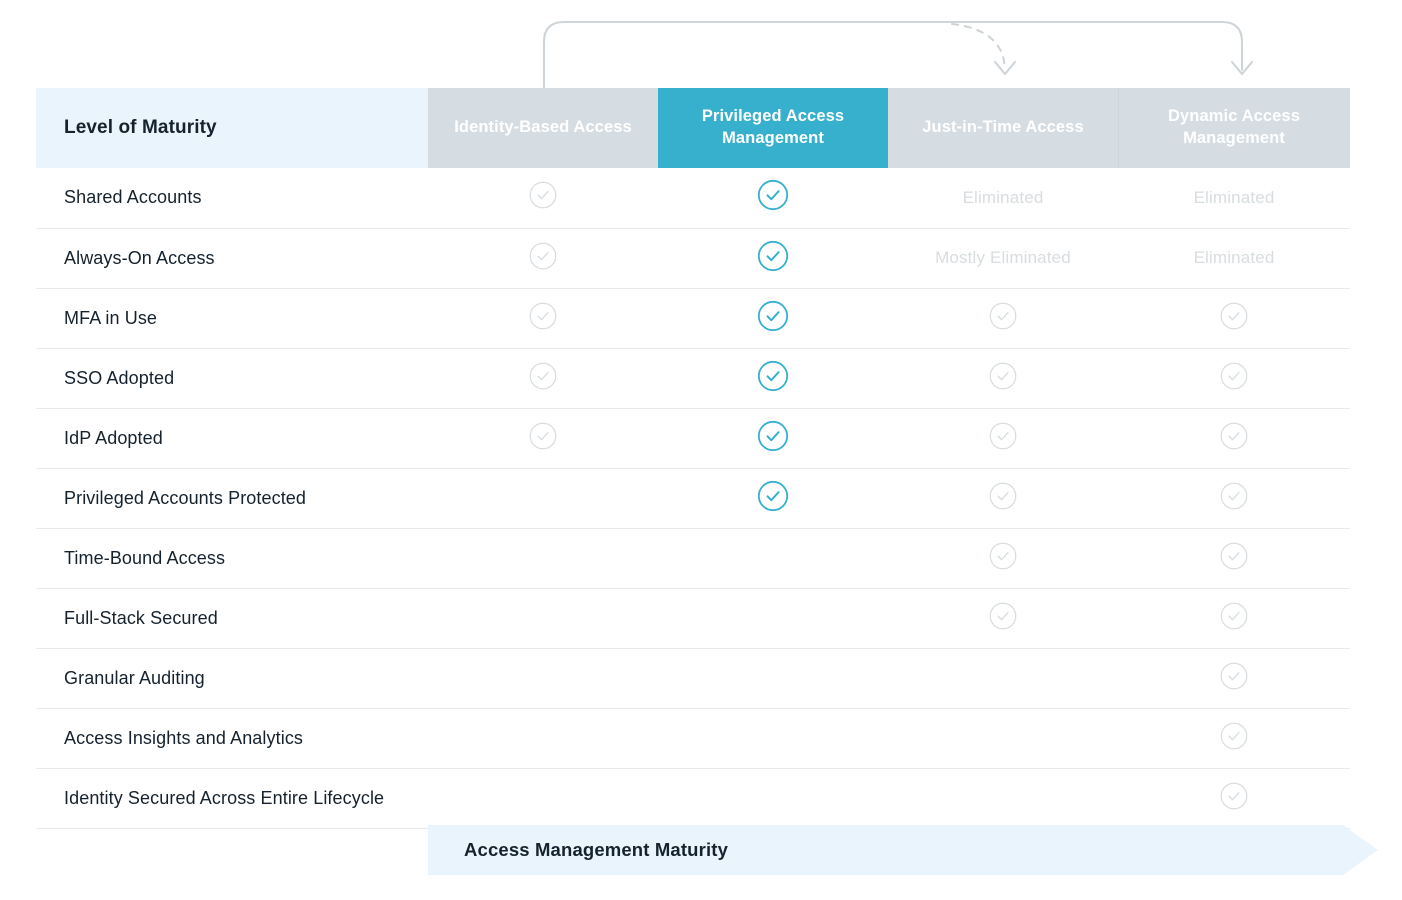 The image size is (1402, 900). Describe the element at coordinates (693, 378) in the screenshot. I see `table-row: SSO Adopted` at that location.